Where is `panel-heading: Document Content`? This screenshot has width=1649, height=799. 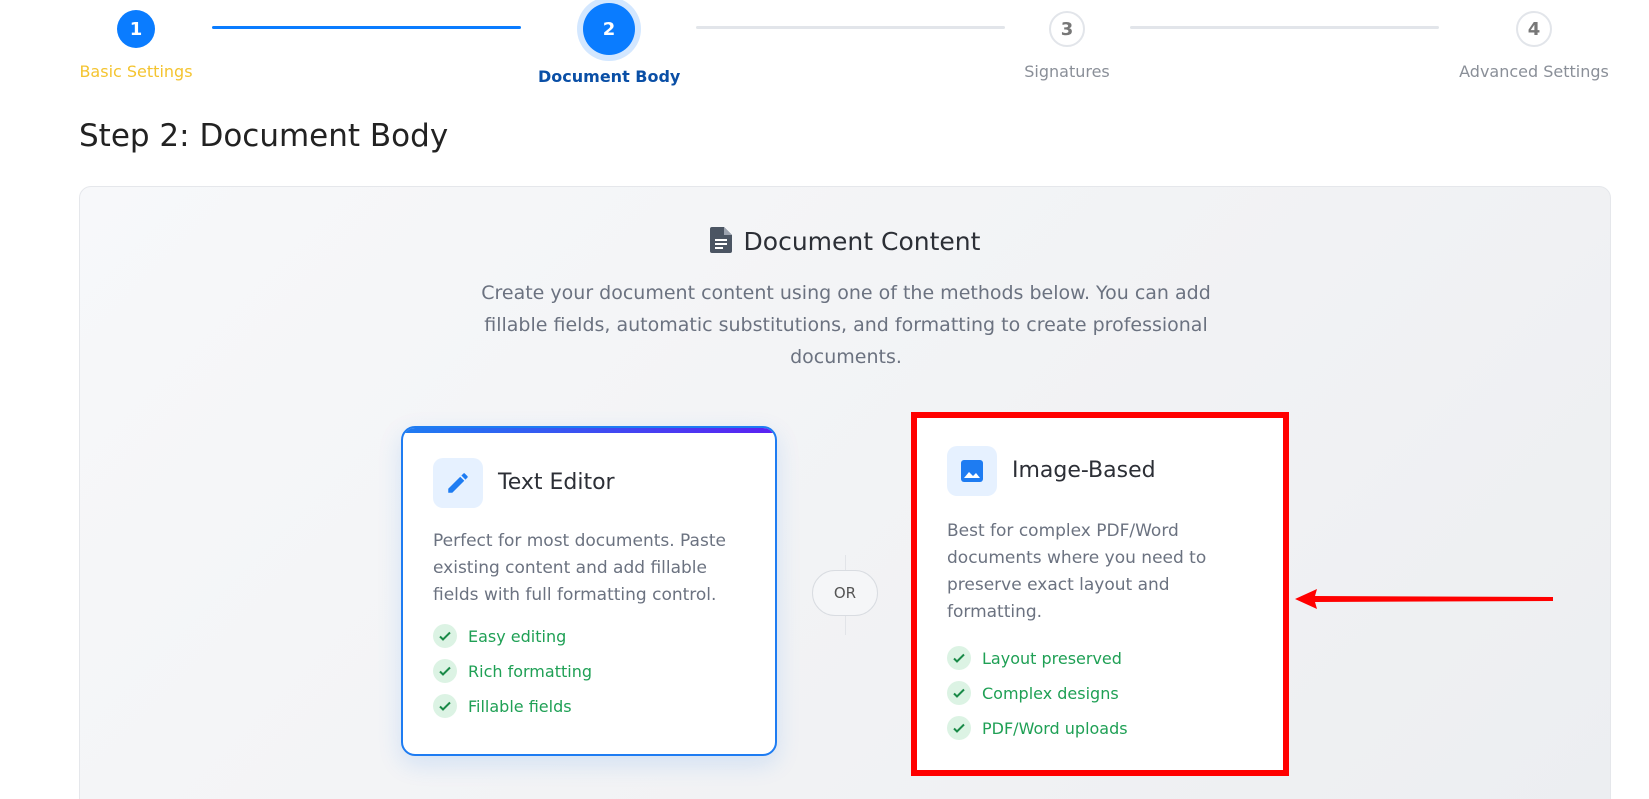
panel-heading: Document Content is located at coordinates (845, 243).